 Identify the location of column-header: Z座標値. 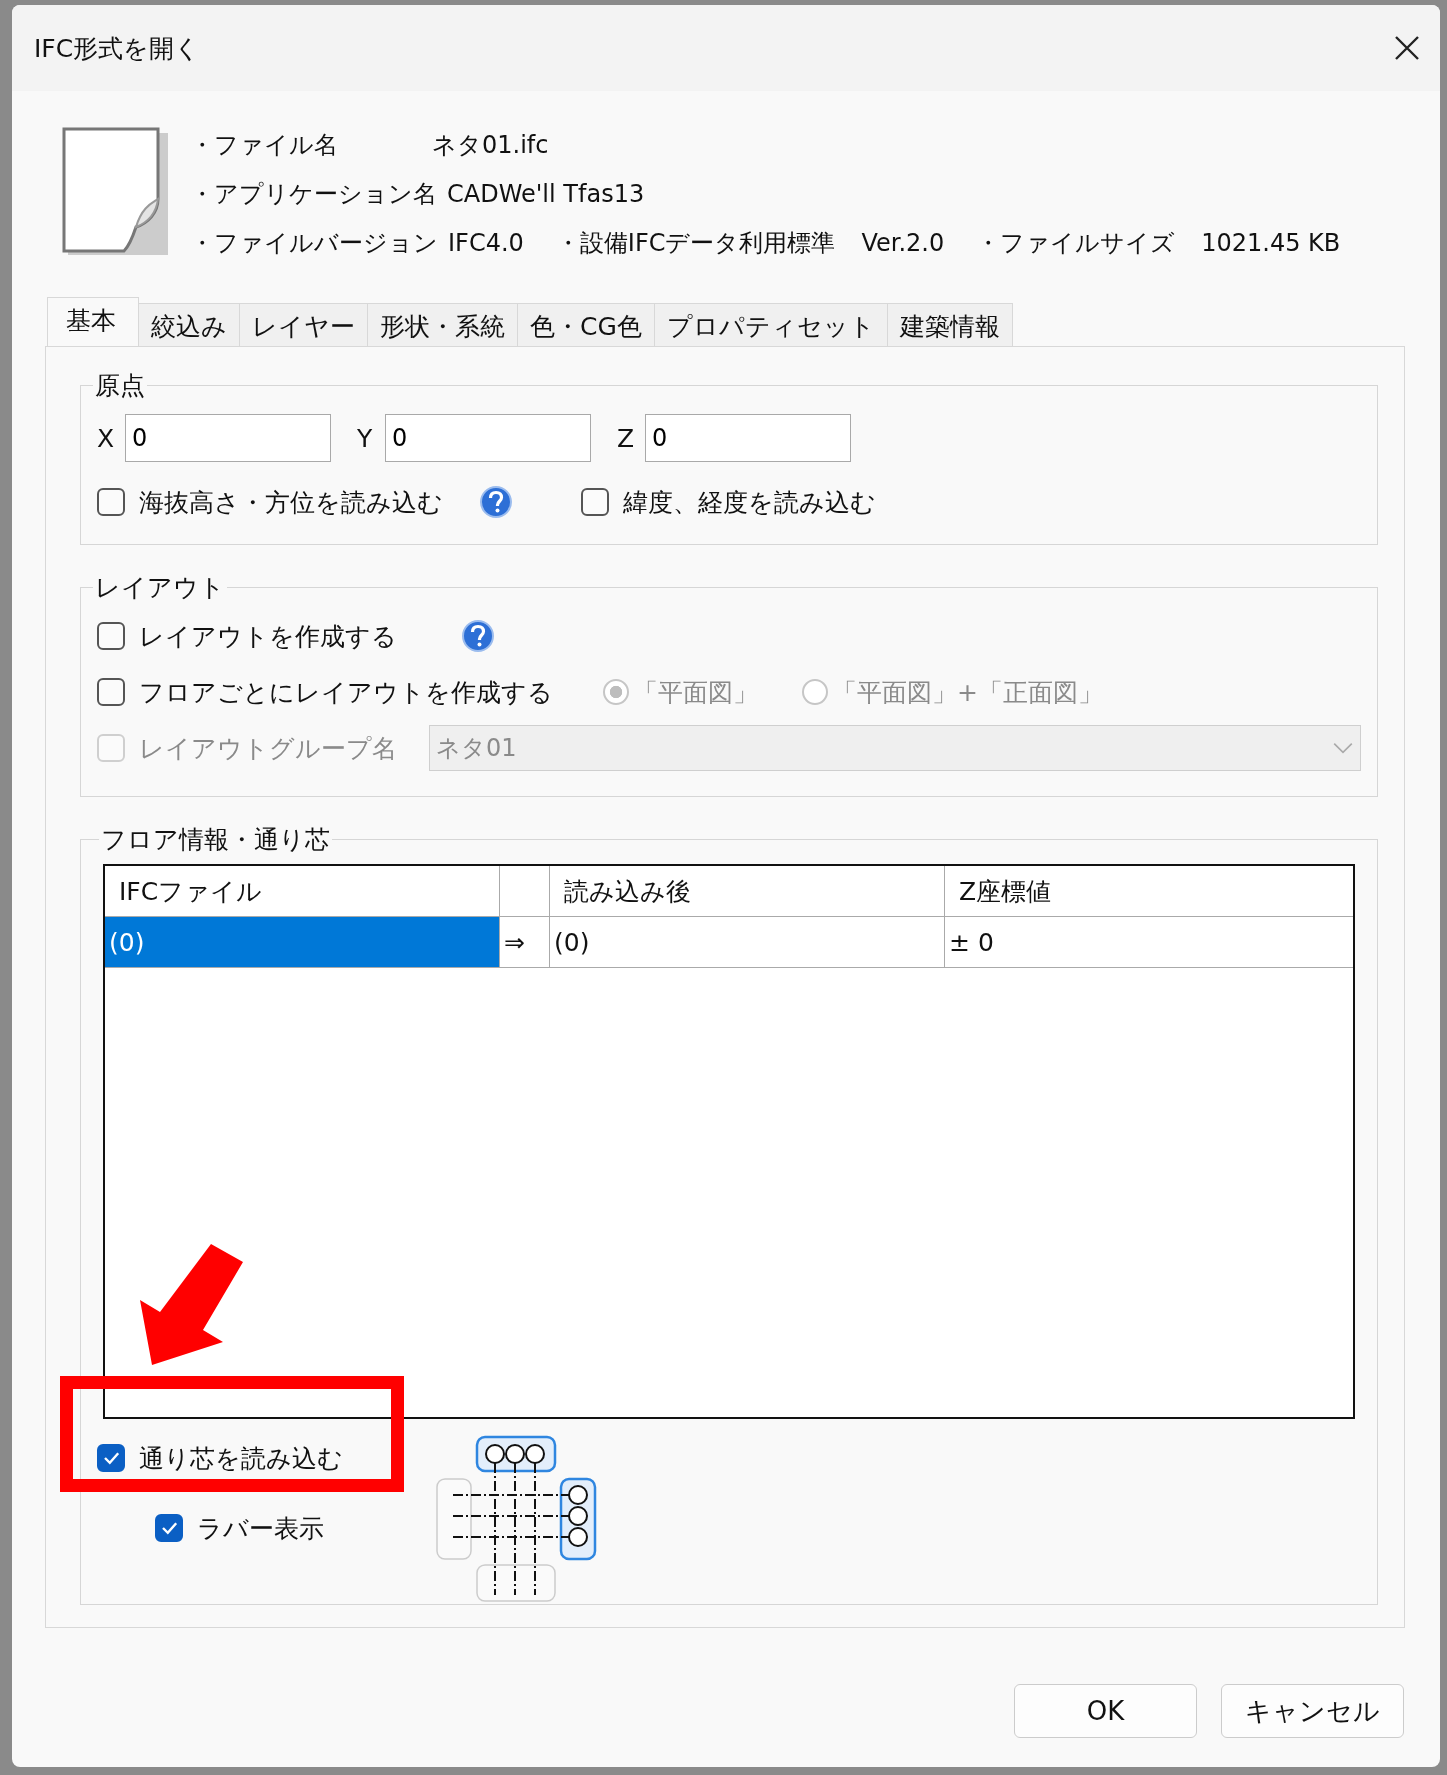
(1005, 891).